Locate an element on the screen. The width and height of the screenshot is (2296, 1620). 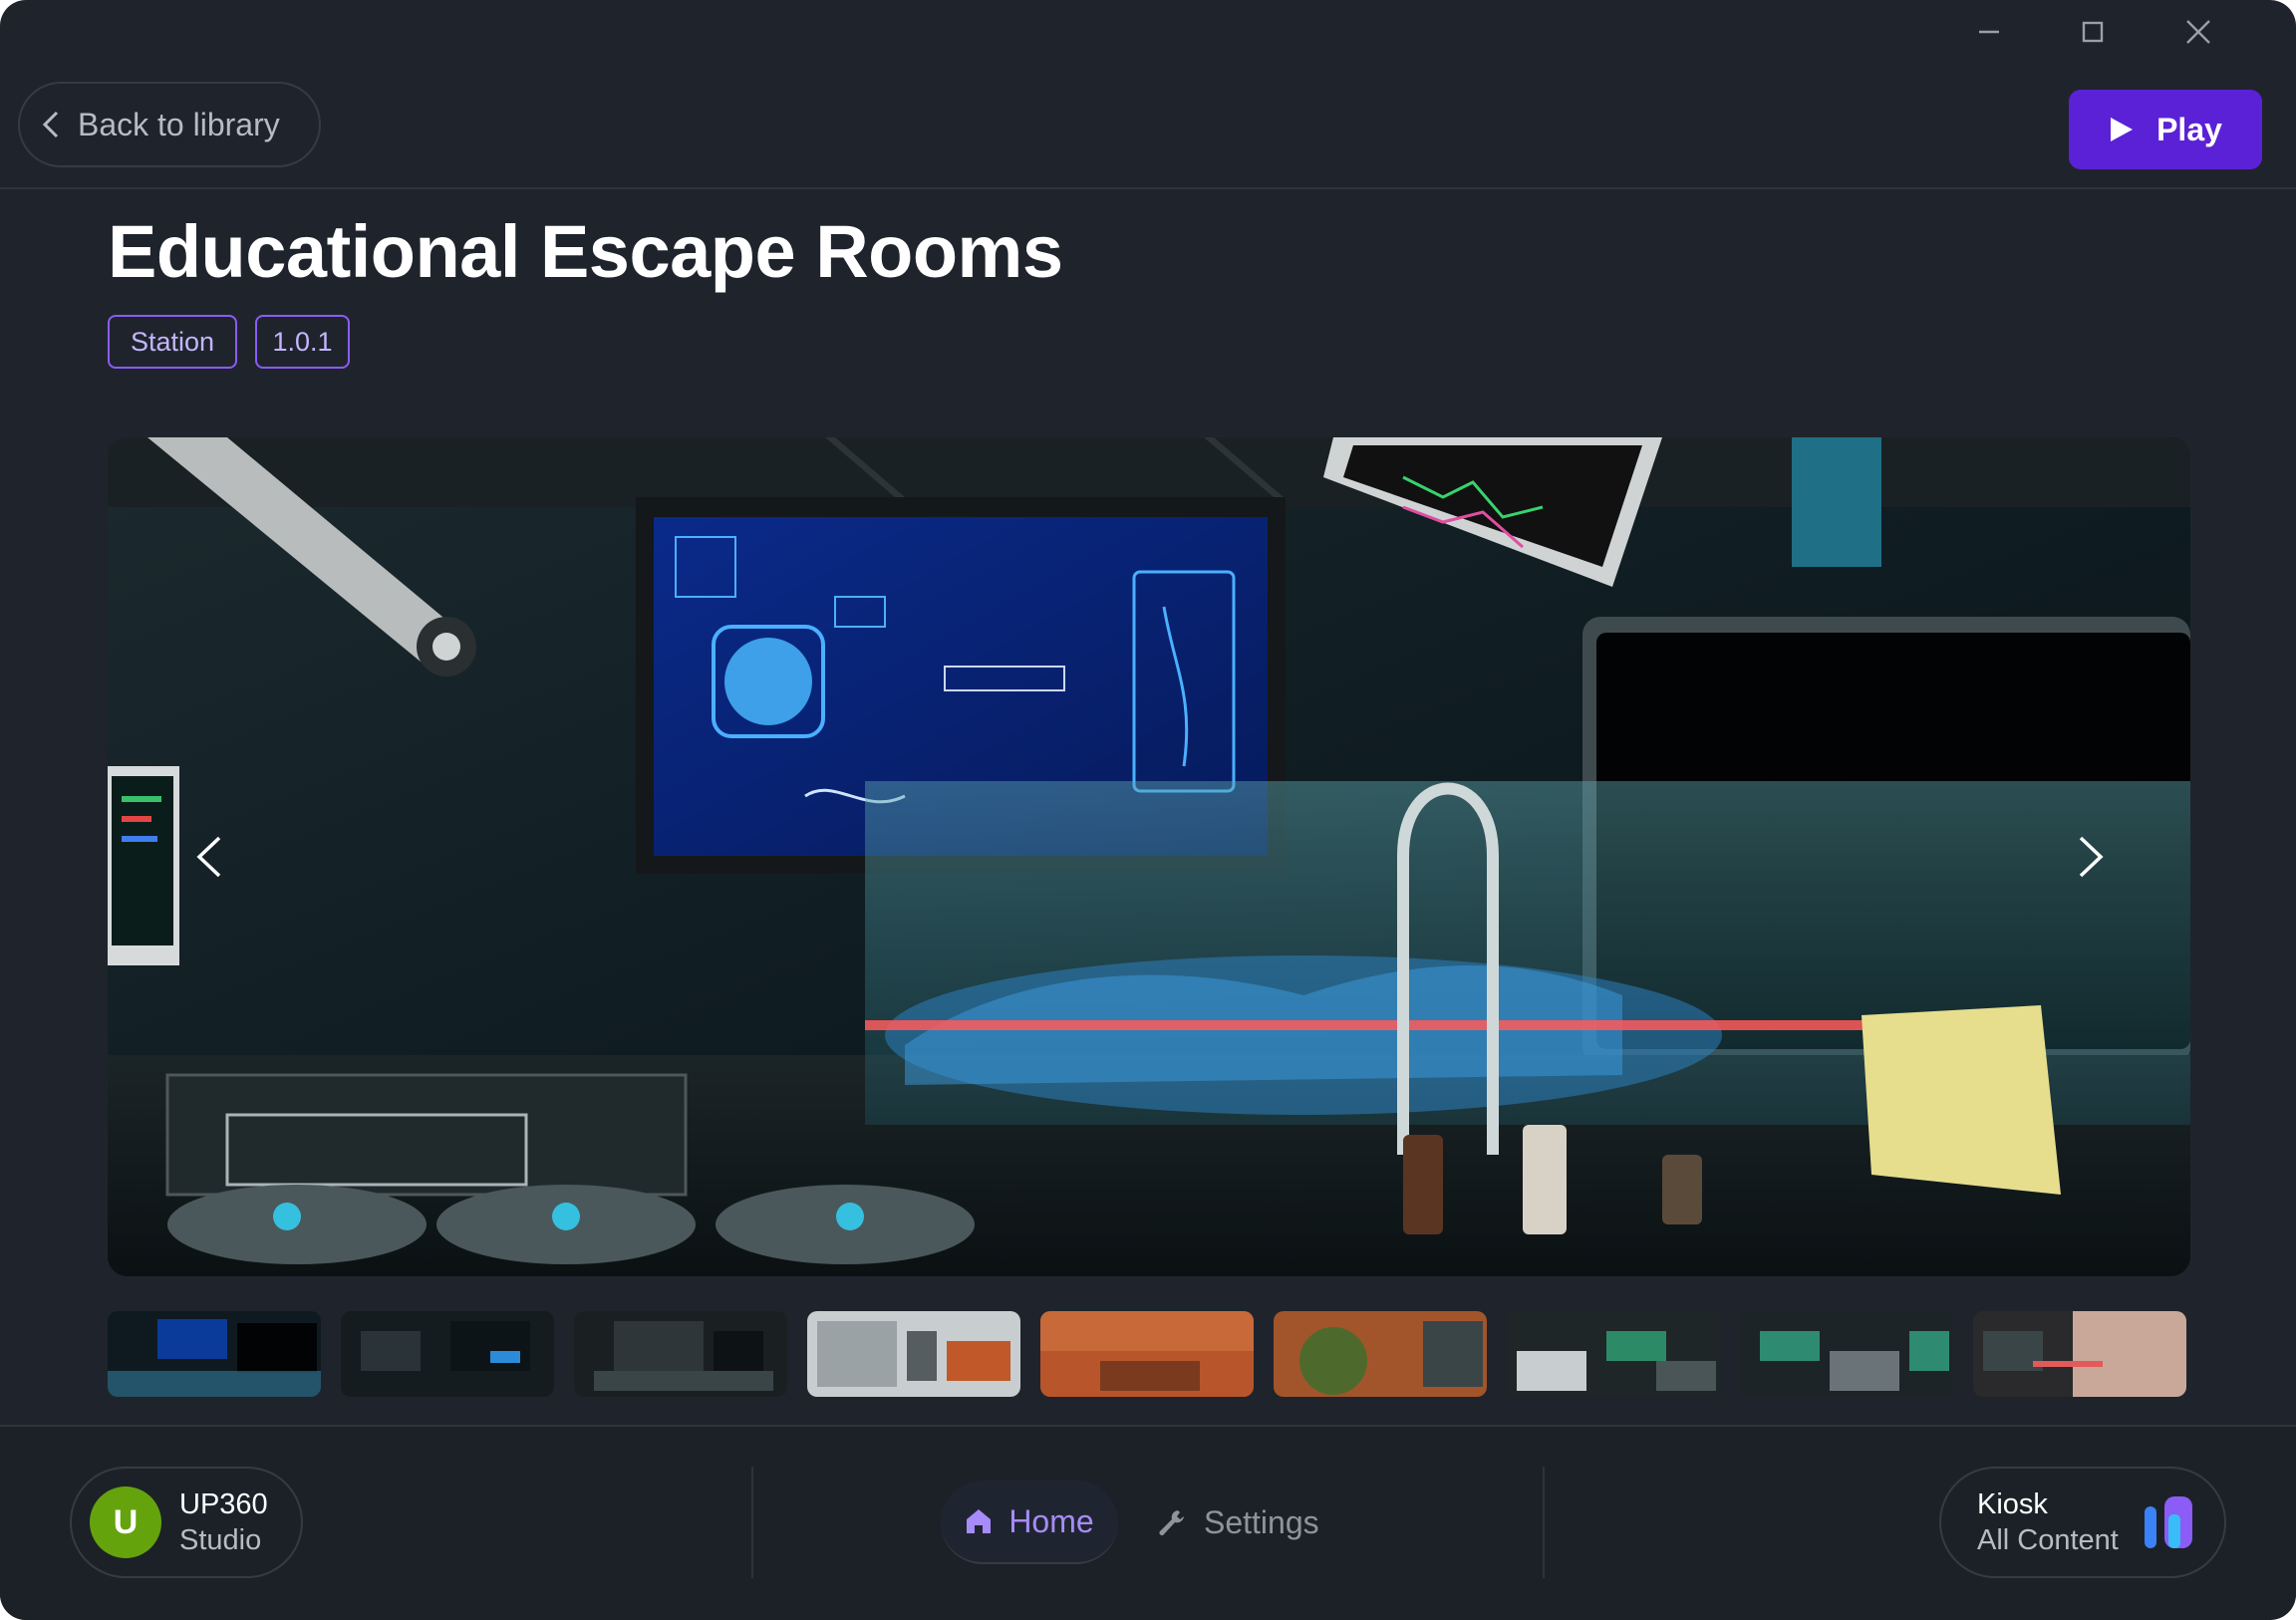
wrench-icon is located at coordinates (1171, 1522).